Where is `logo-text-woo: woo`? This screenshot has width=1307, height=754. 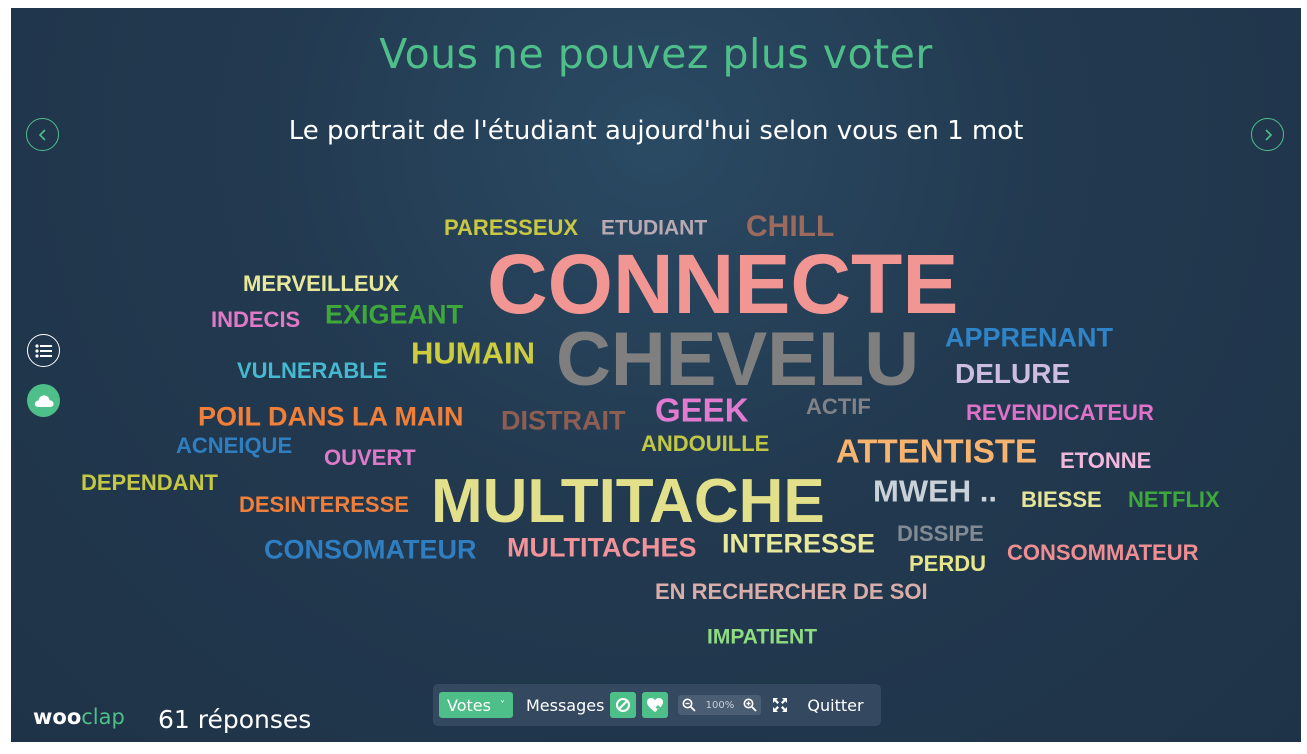 logo-text-woo: woo is located at coordinates (57, 717).